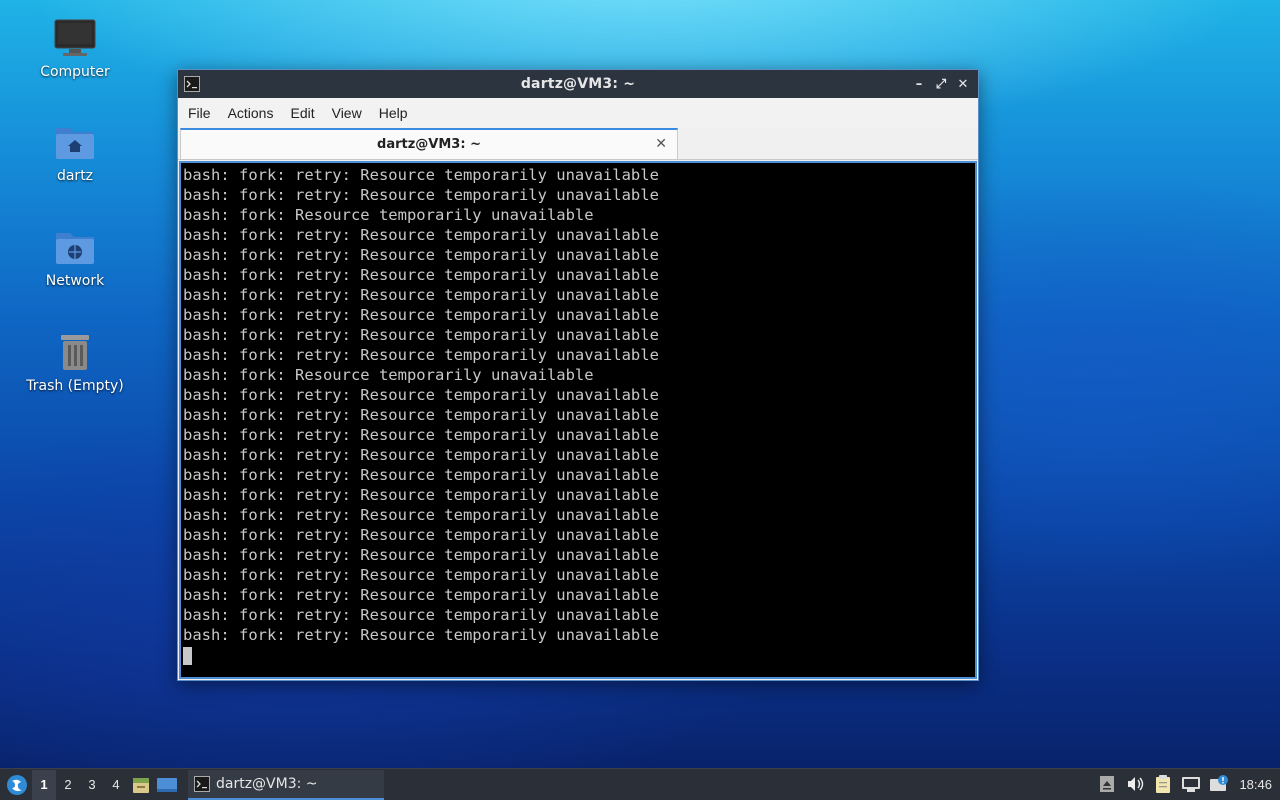  I want to click on window-title: dartz@VM3: ~, so click(578, 84).